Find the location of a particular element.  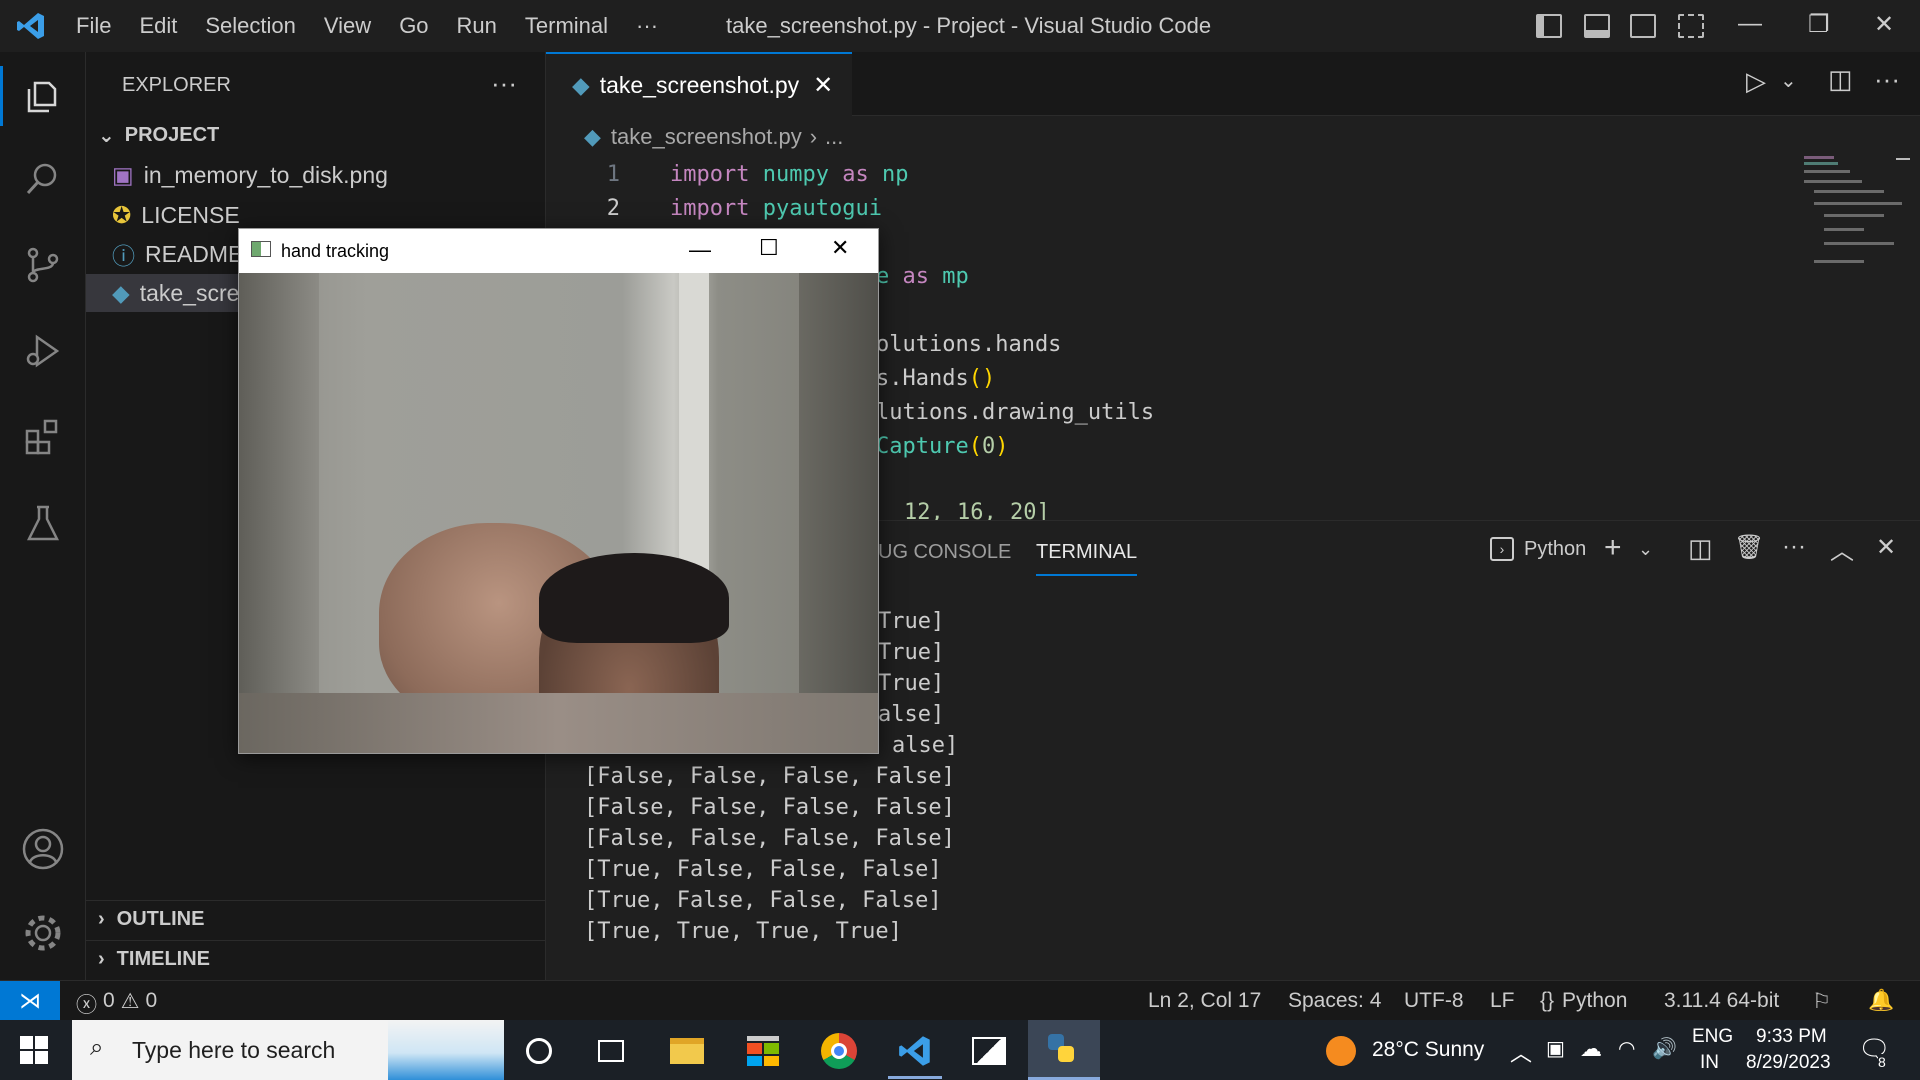

file-item: ▣ in_memory_to_disk.png is located at coordinates (315, 175).